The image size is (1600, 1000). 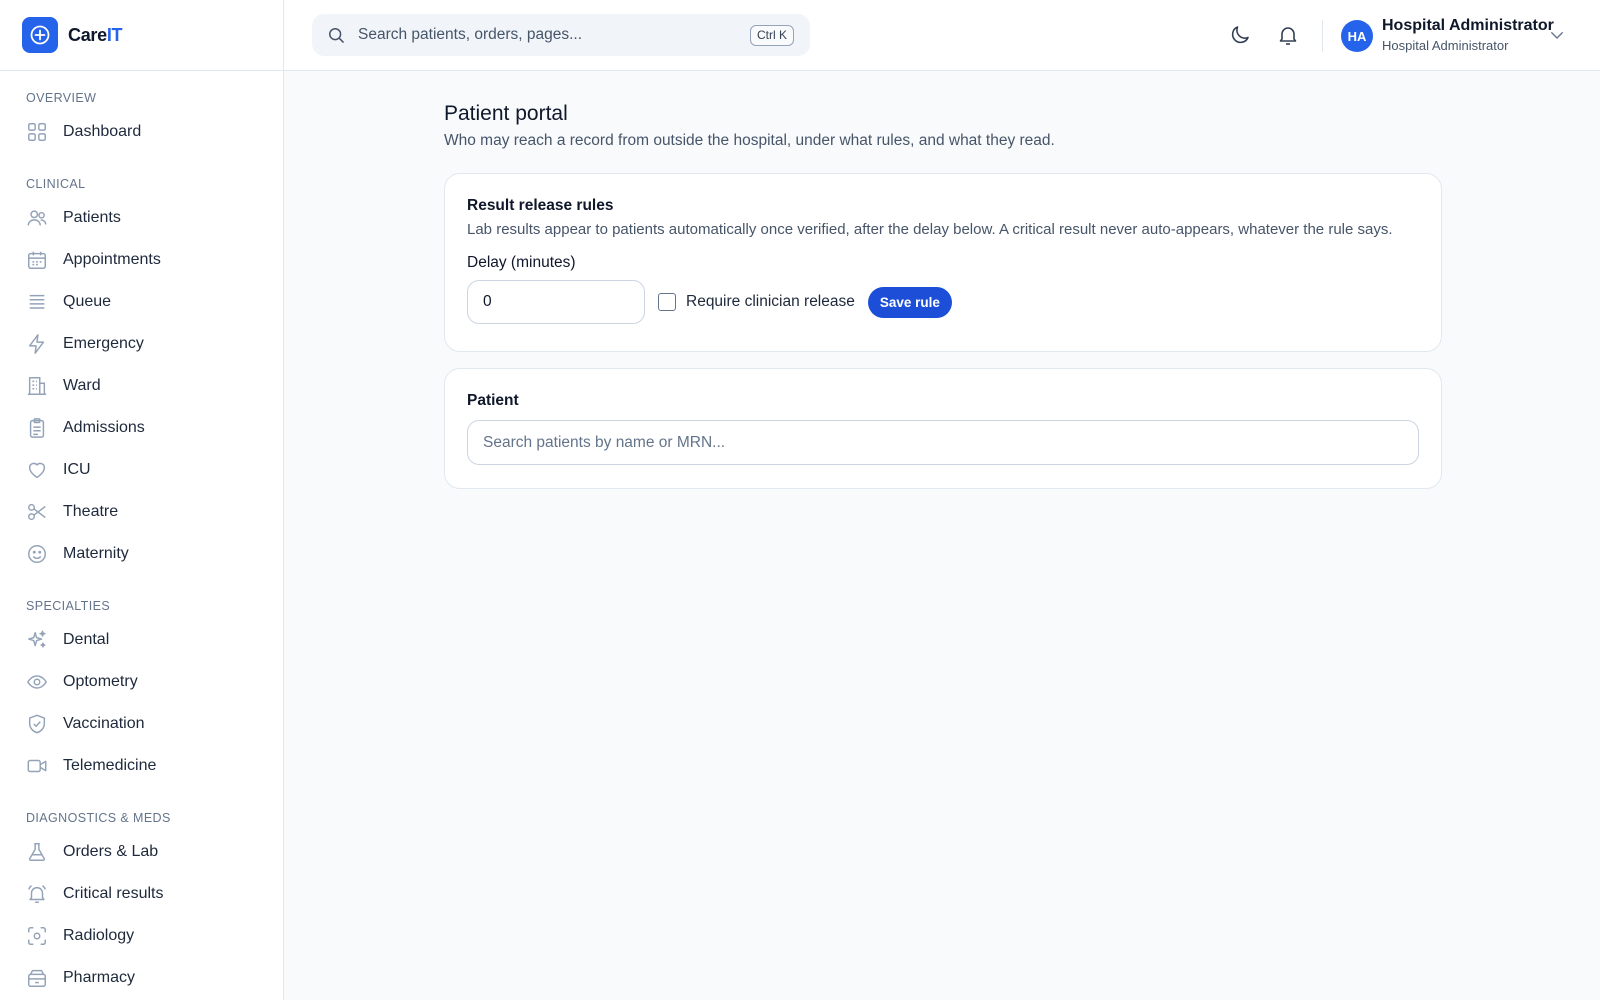 I want to click on delay-label: Delay (minutes), so click(x=521, y=262).